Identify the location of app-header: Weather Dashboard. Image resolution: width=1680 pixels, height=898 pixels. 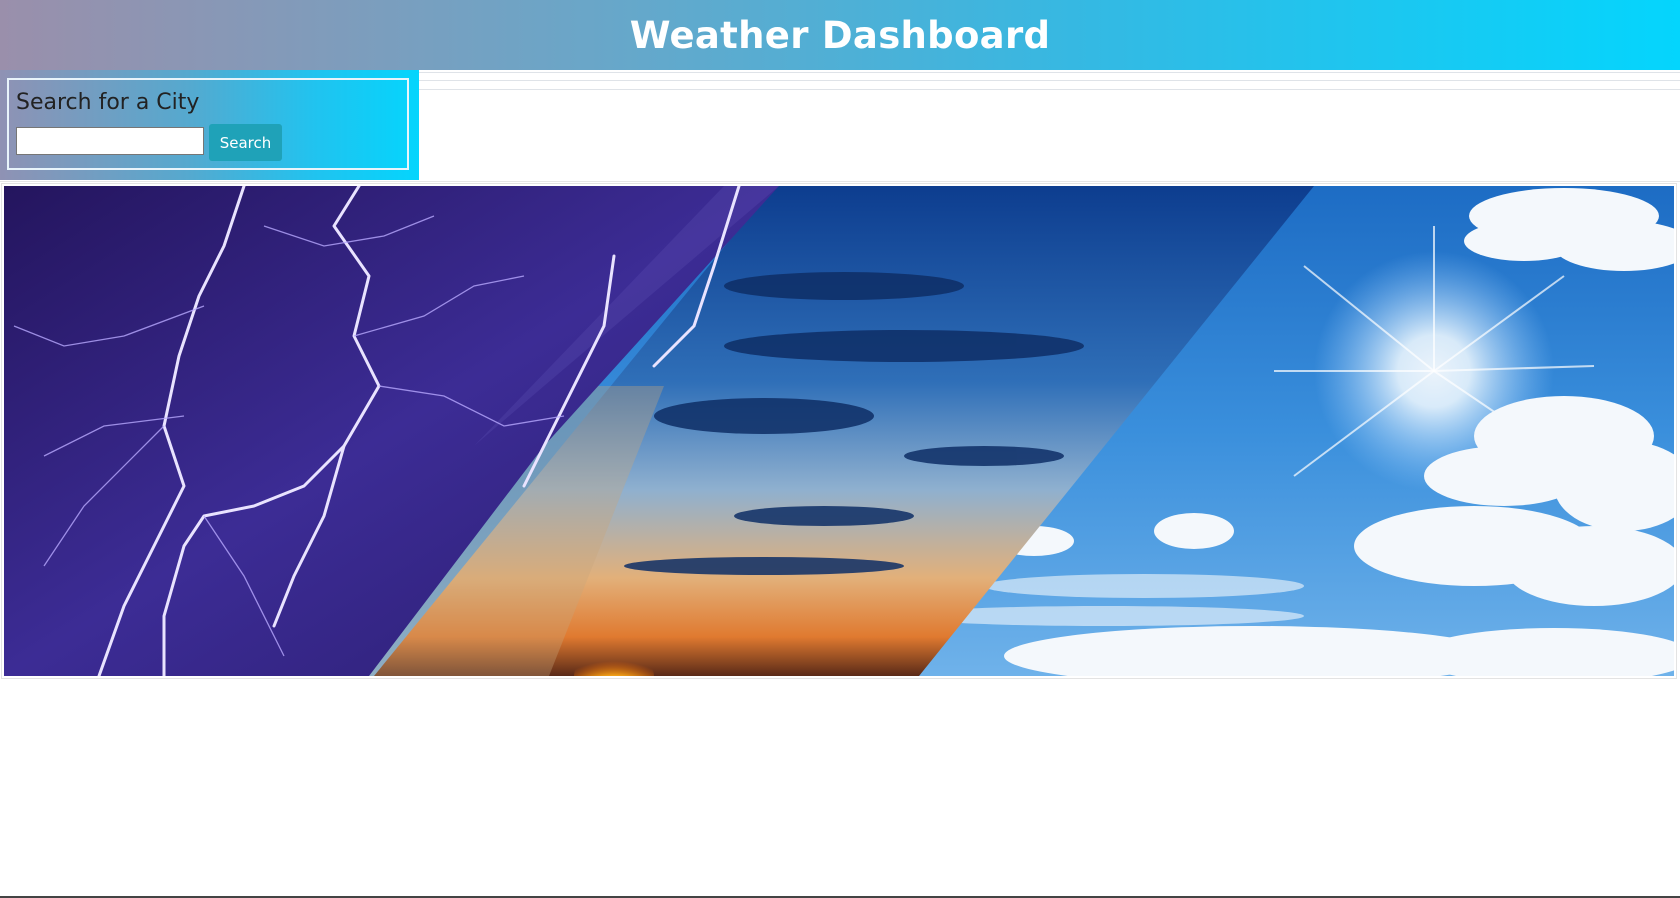
(840, 35).